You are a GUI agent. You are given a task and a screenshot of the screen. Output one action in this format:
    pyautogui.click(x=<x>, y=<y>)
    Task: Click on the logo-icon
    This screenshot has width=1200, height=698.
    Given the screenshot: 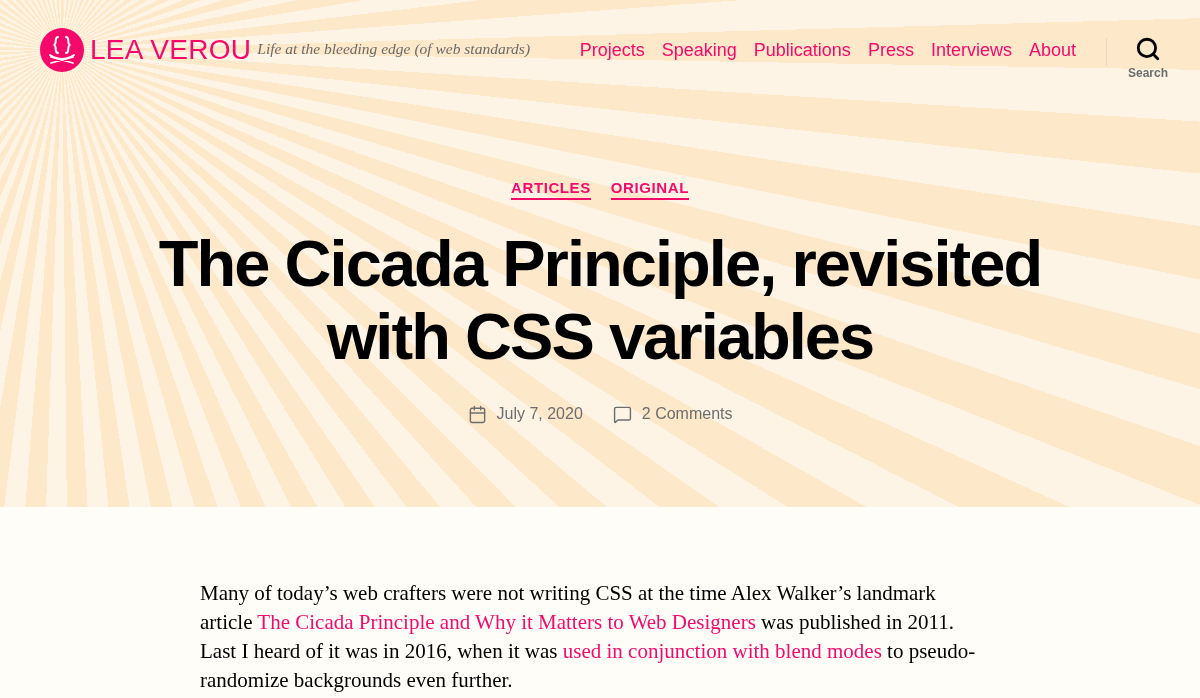 What is the action you would take?
    pyautogui.click(x=62, y=50)
    